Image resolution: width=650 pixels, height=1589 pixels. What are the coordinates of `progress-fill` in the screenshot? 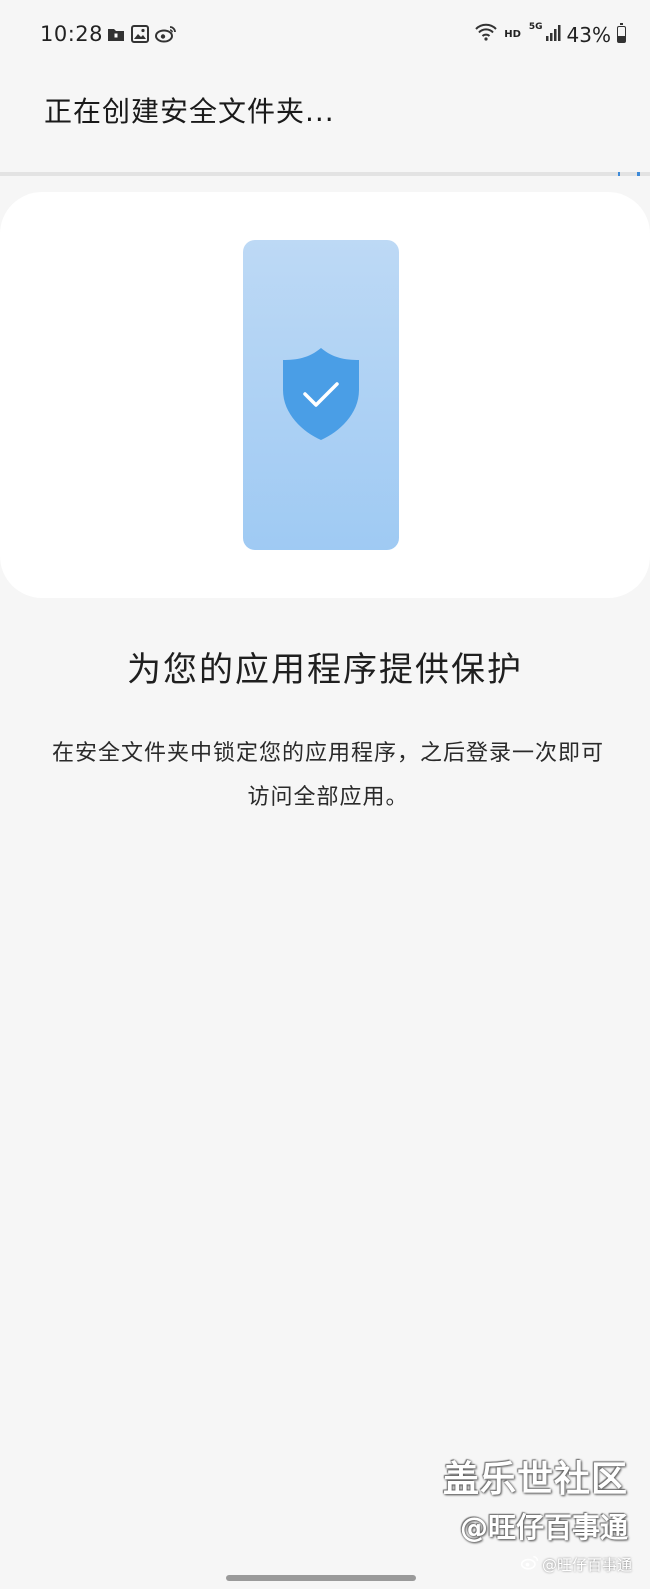 It's located at (638, 174).